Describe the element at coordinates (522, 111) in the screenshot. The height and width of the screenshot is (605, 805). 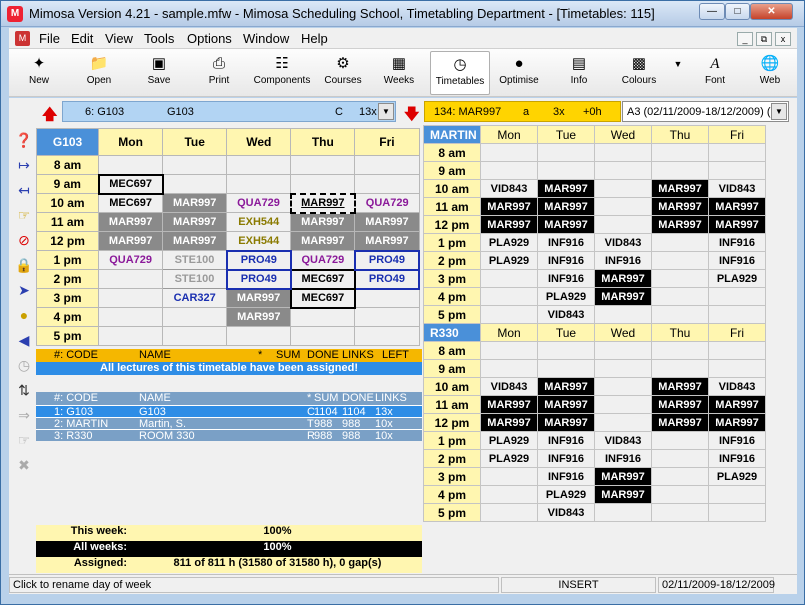
I see `lecture-selector: 134: MAR997 a 3x +0h` at that location.